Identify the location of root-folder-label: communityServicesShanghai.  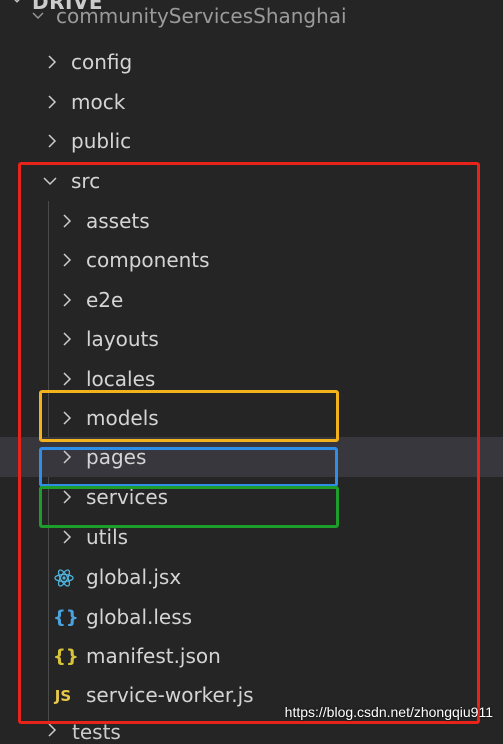
(201, 16).